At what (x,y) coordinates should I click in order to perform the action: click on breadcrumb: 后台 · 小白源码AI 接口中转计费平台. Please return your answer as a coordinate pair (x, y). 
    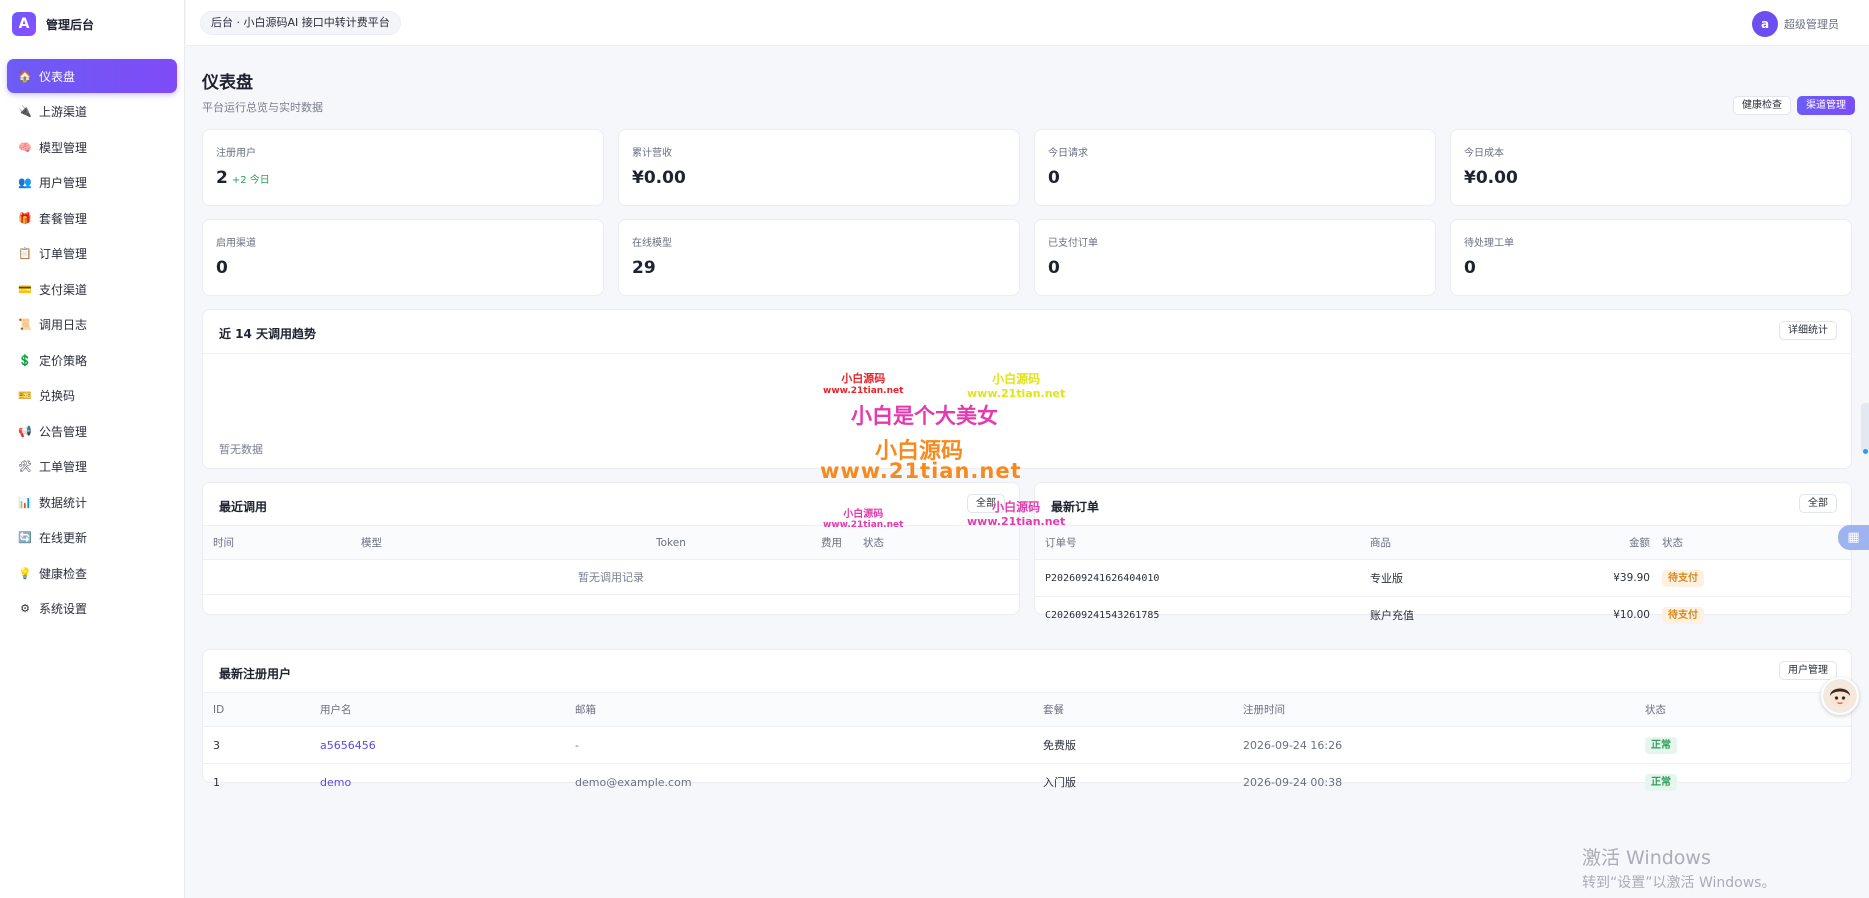
    Looking at the image, I should click on (300, 23).